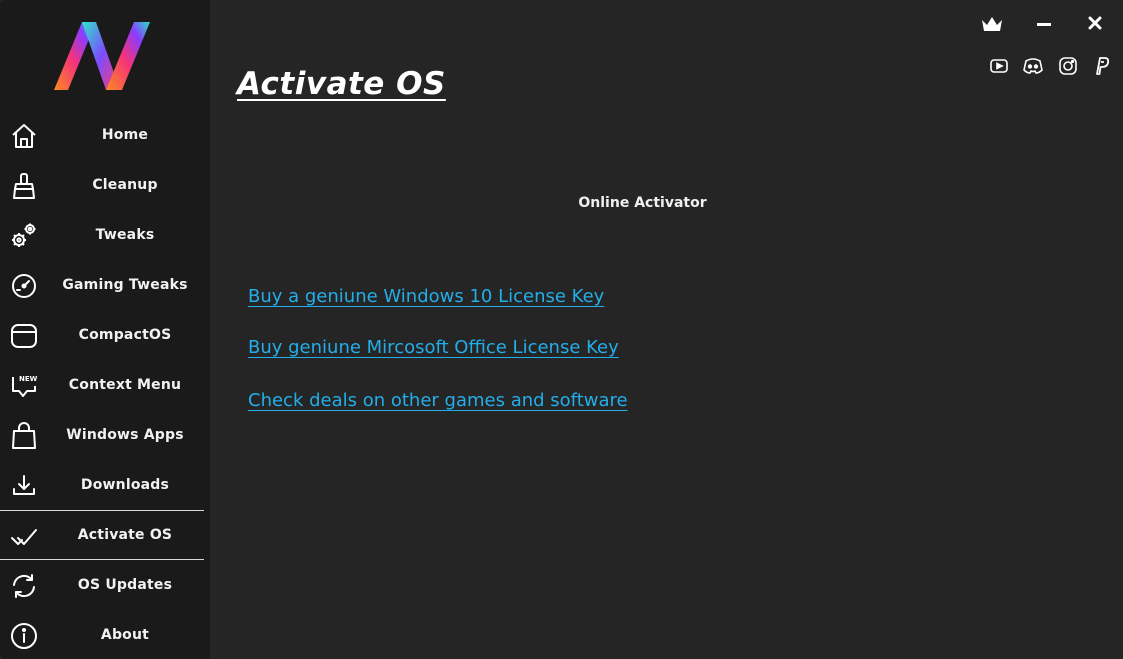  What do you see at coordinates (125, 385) in the screenshot?
I see `sidebar-item-label: Context Menu` at bounding box center [125, 385].